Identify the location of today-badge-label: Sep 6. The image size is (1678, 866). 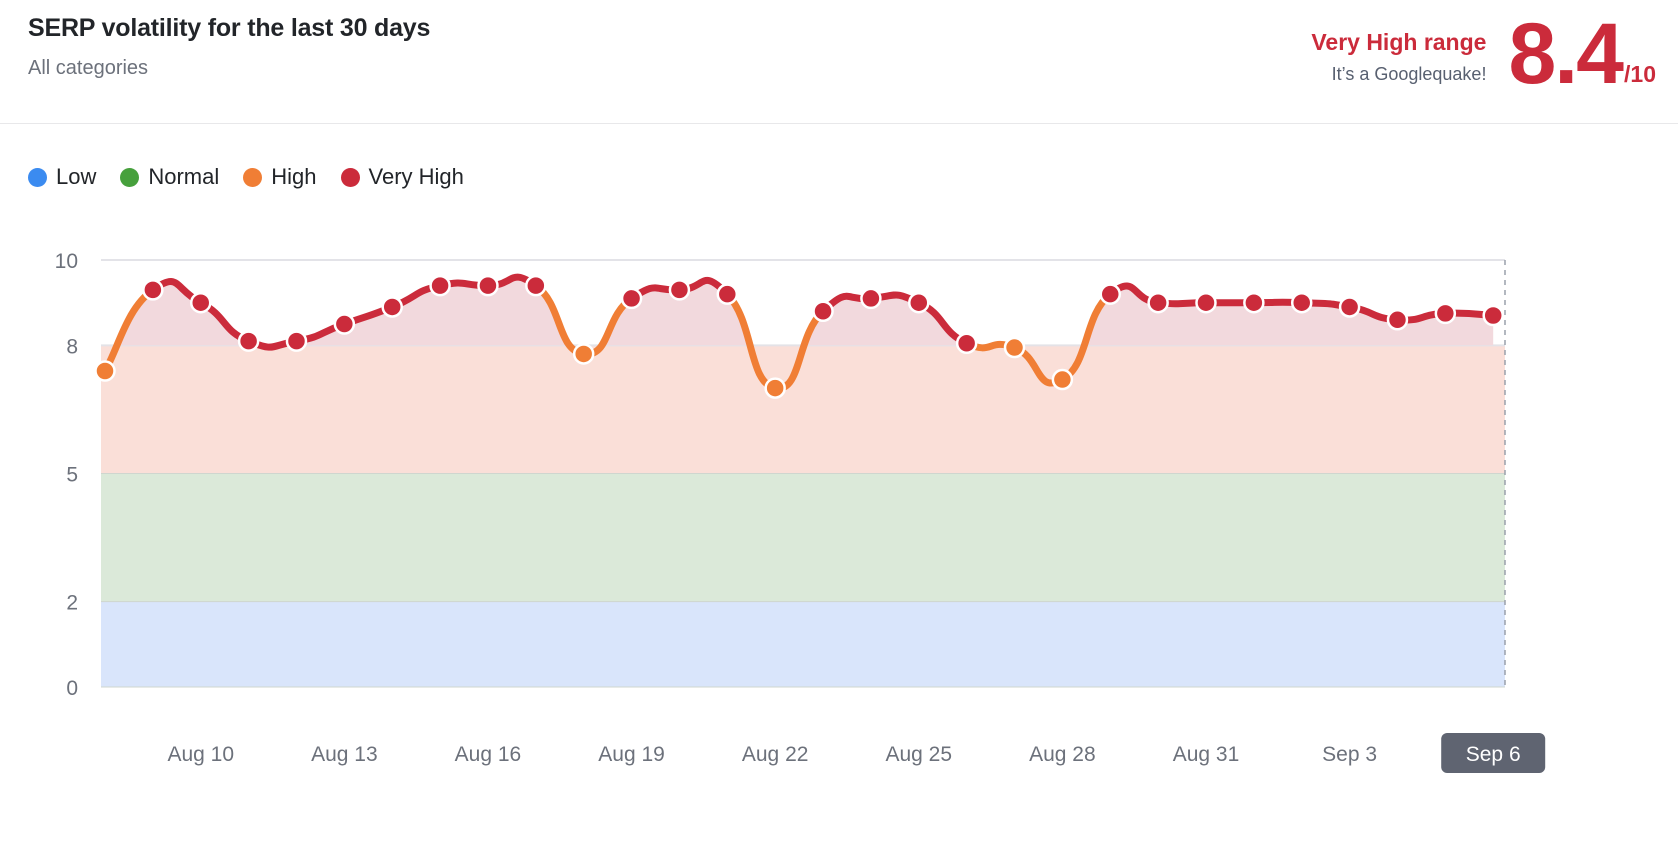
(1493, 754).